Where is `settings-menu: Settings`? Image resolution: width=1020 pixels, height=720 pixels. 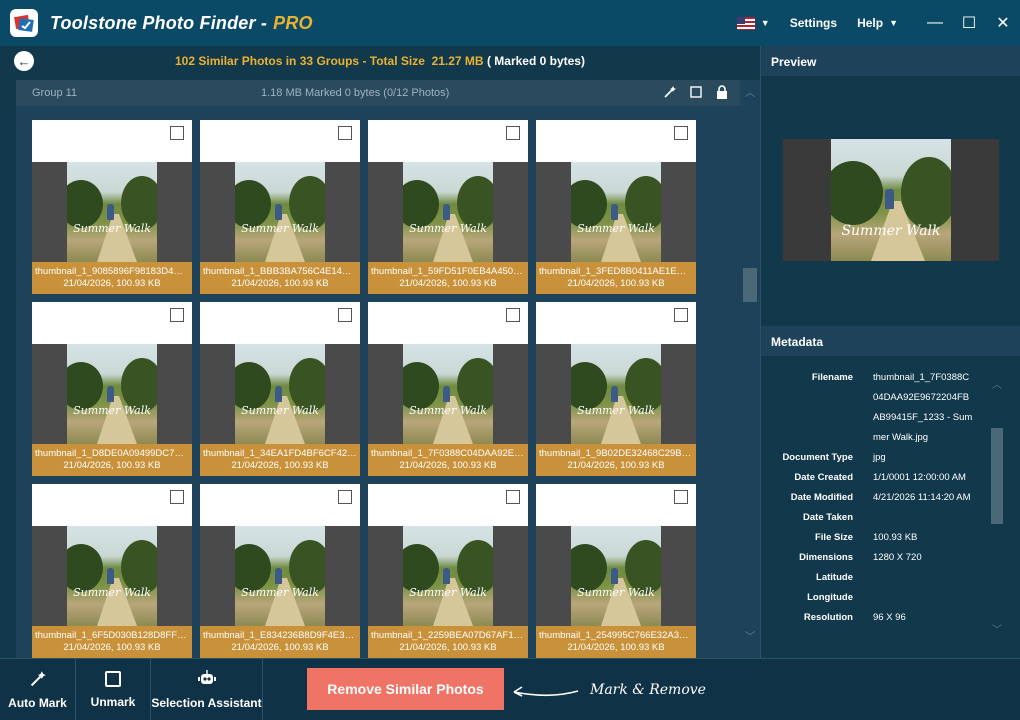
settings-menu: Settings is located at coordinates (813, 23).